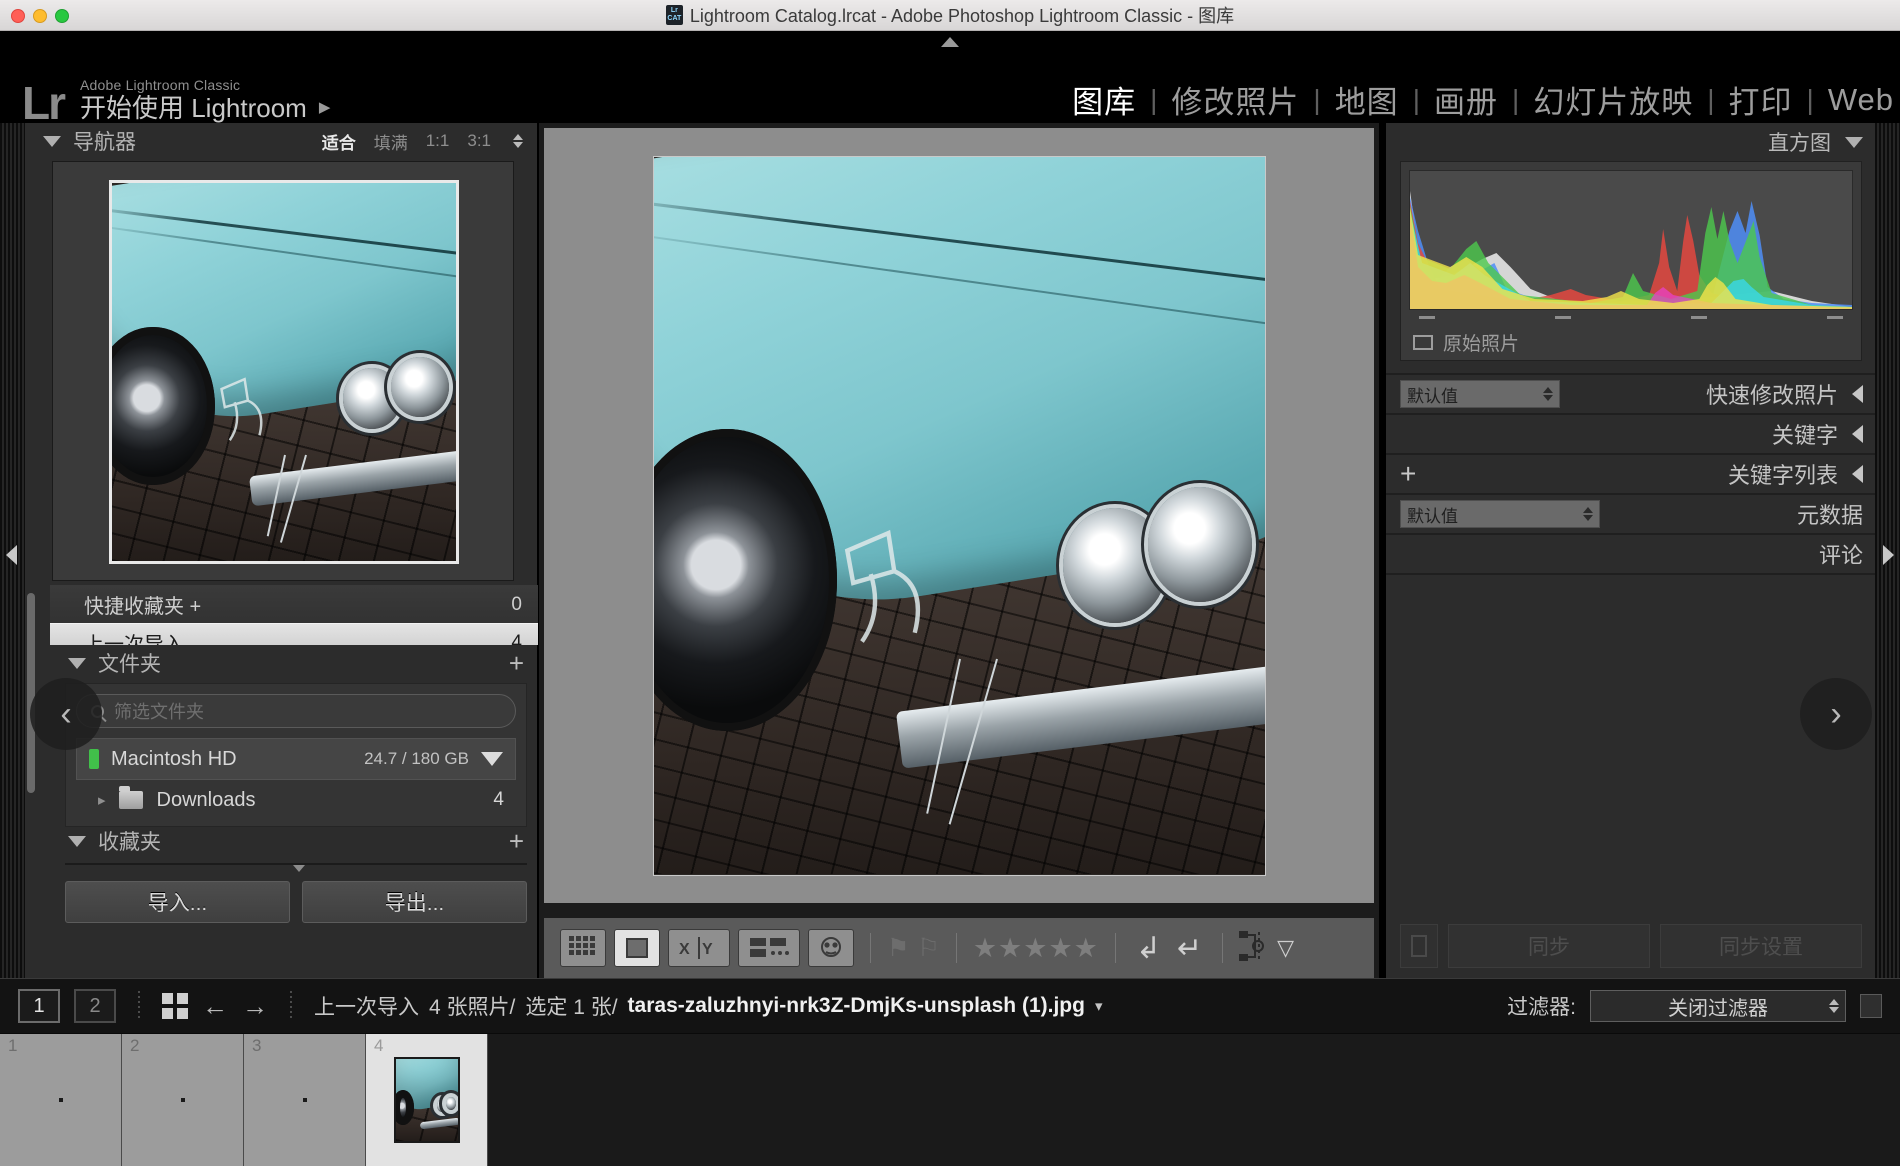 The width and height of the screenshot is (1900, 1166). What do you see at coordinates (1834, 1006) in the screenshot?
I see `filter-stepper-icon` at bounding box center [1834, 1006].